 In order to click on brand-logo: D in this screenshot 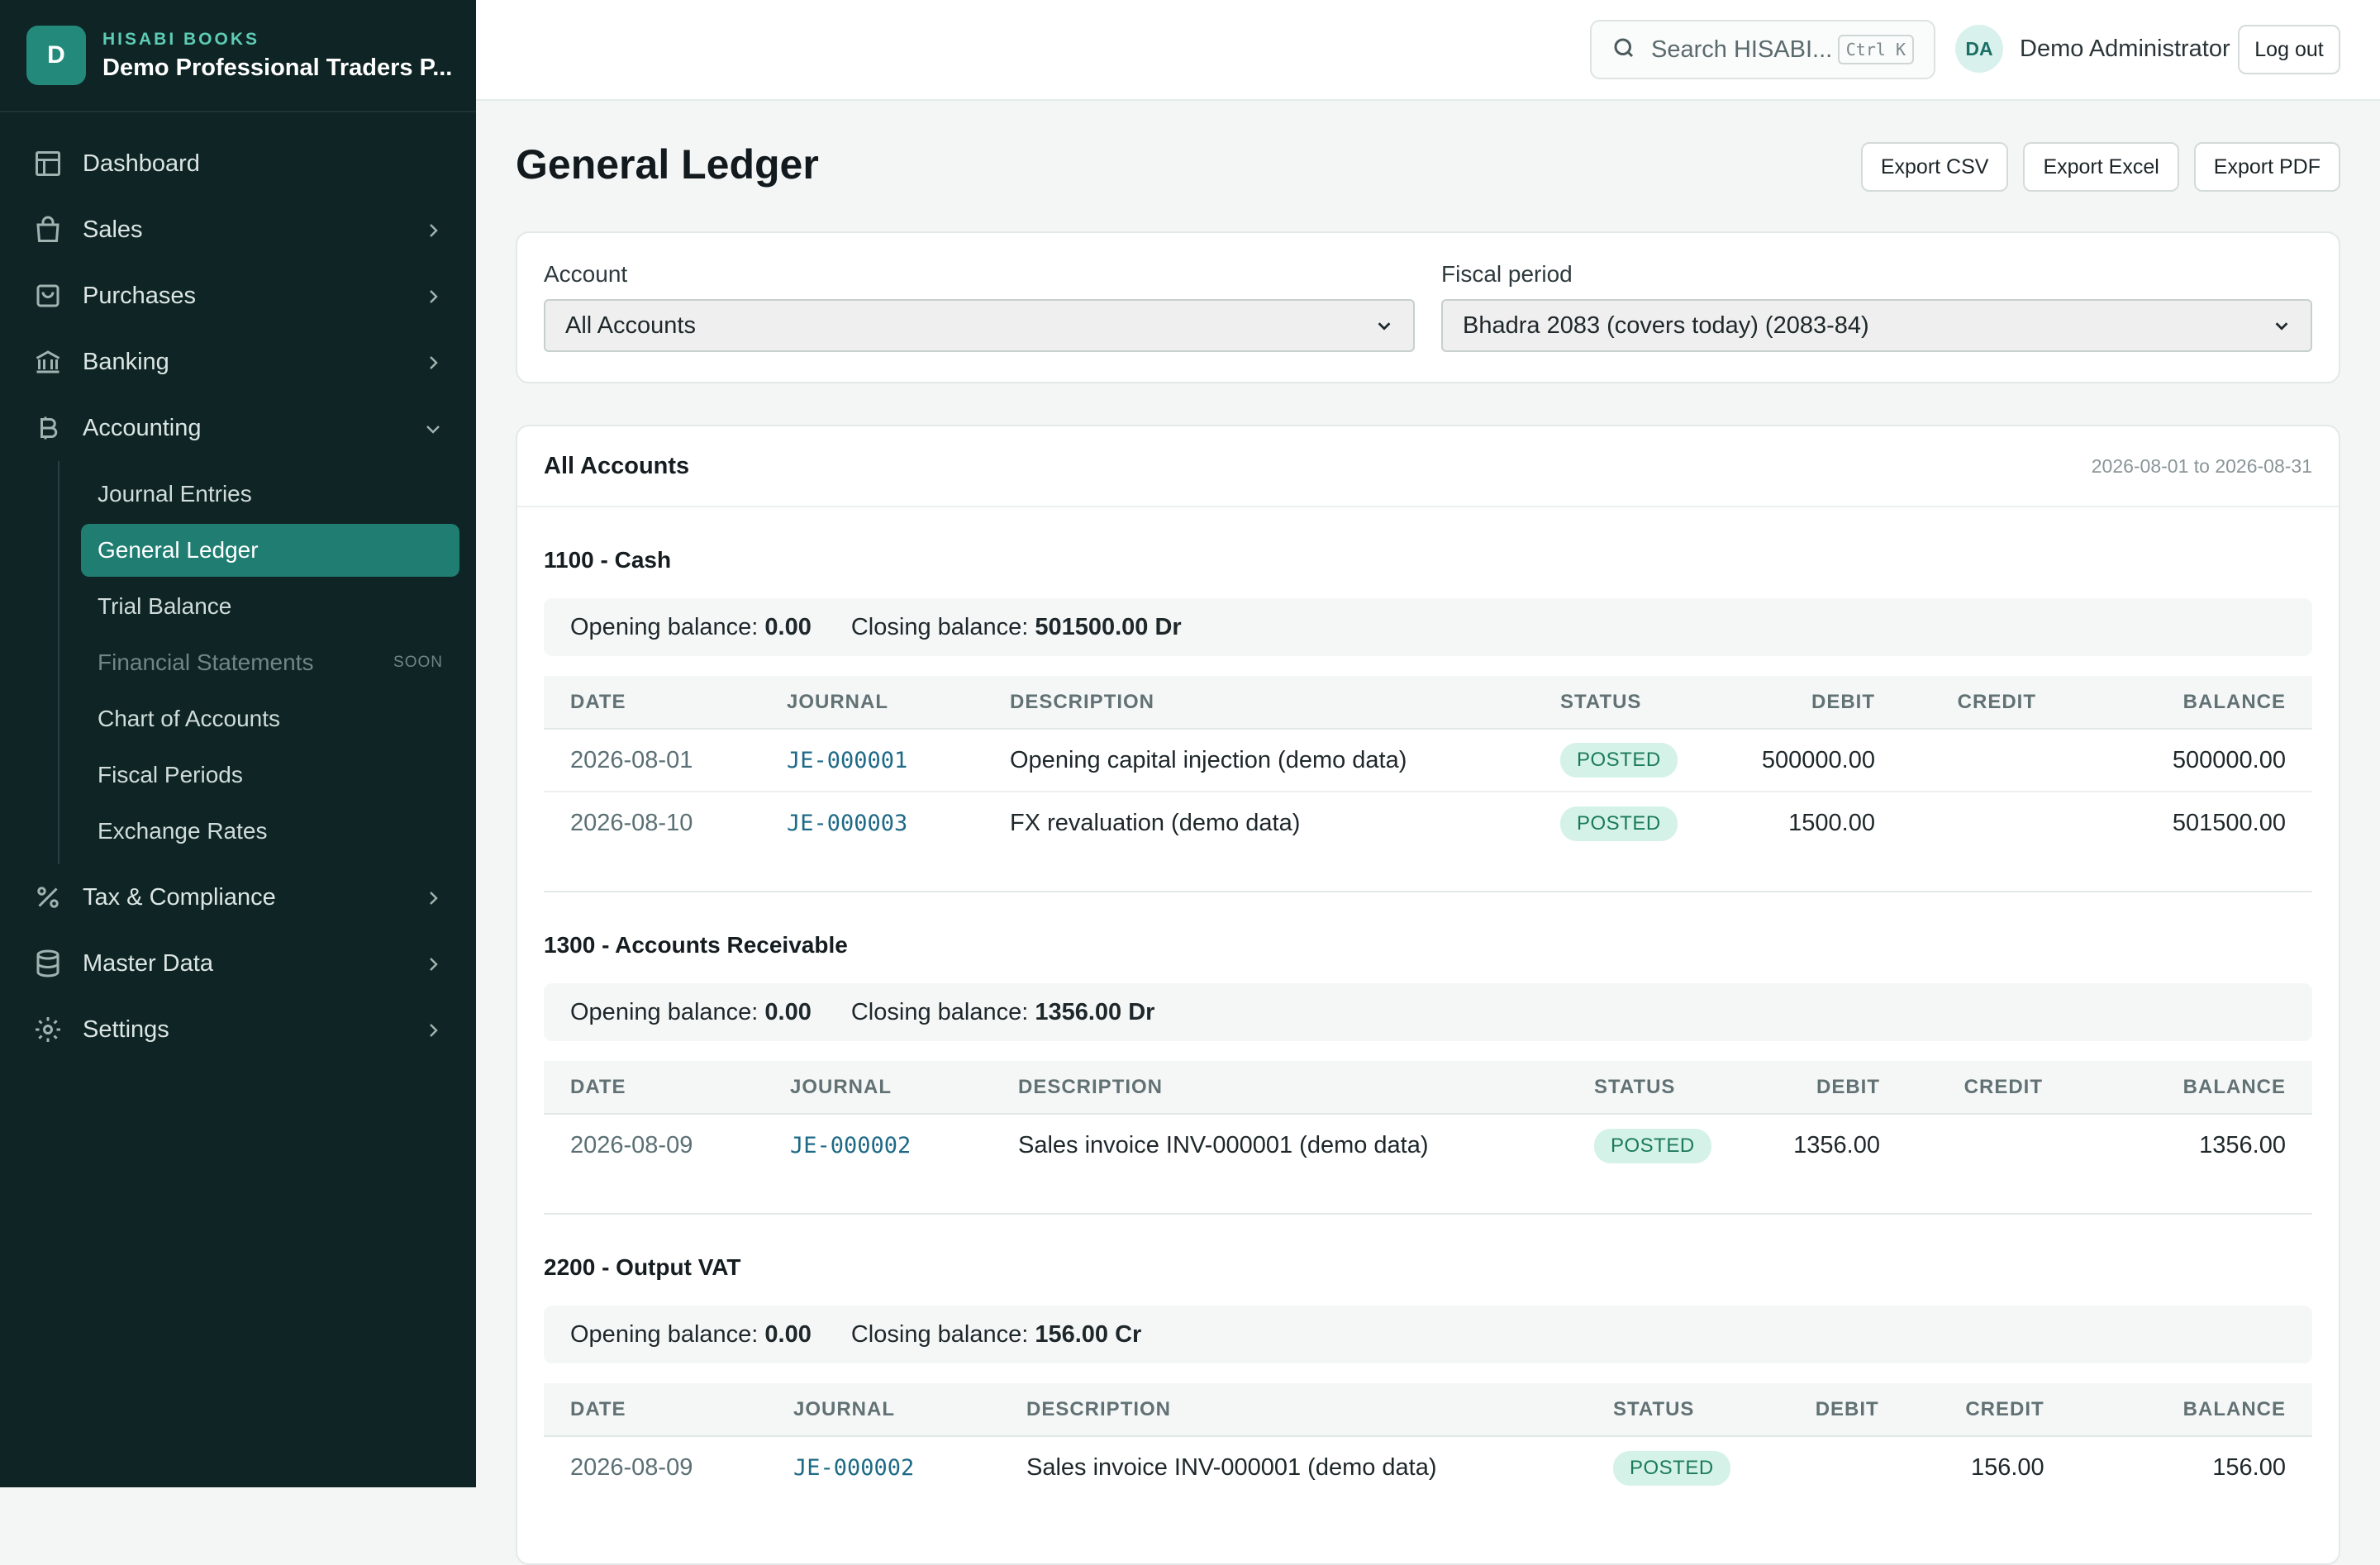, I will do `click(56, 55)`.